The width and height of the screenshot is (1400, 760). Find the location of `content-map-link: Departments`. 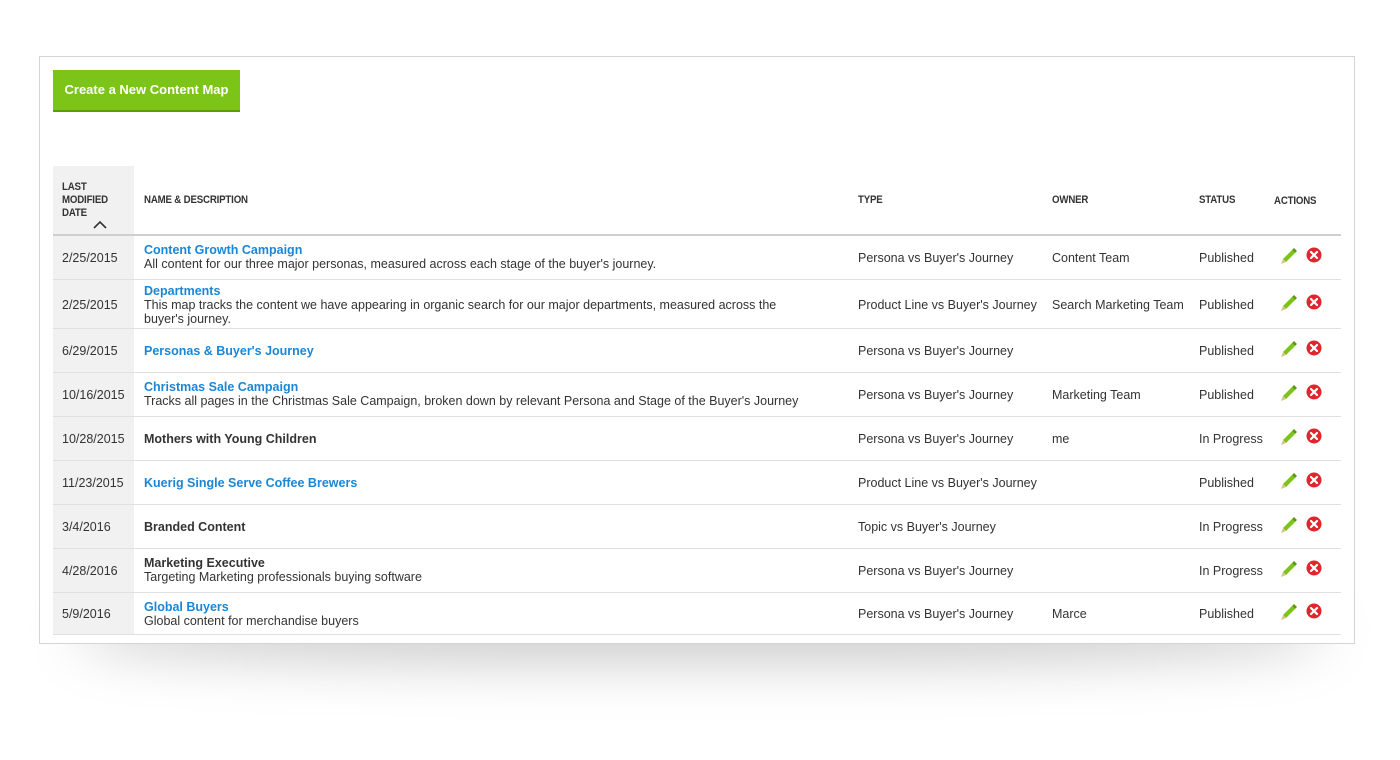

content-map-link: Departments is located at coordinates (474, 291).